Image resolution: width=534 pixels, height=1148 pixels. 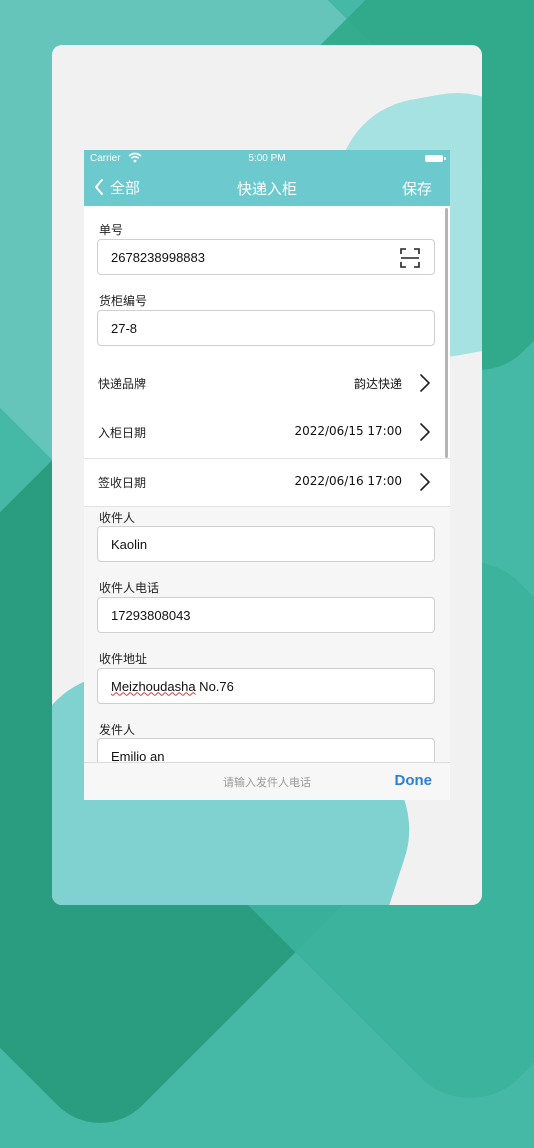 What do you see at coordinates (267, 187) in the screenshot?
I see `navigation-bar: 全部 快递入柜 保存` at bounding box center [267, 187].